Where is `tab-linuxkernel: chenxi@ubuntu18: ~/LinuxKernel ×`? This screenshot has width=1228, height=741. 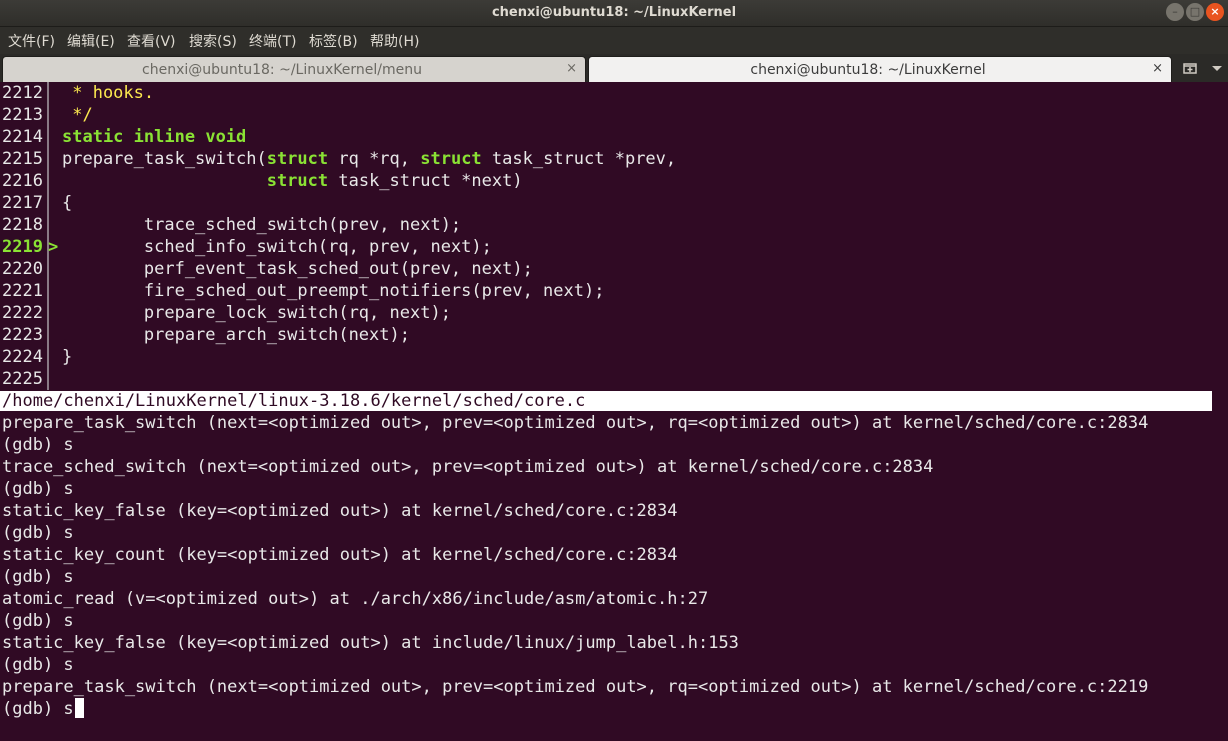
tab-linuxkernel: chenxi@ubuntu18: ~/LinuxKernel × is located at coordinates (880, 69).